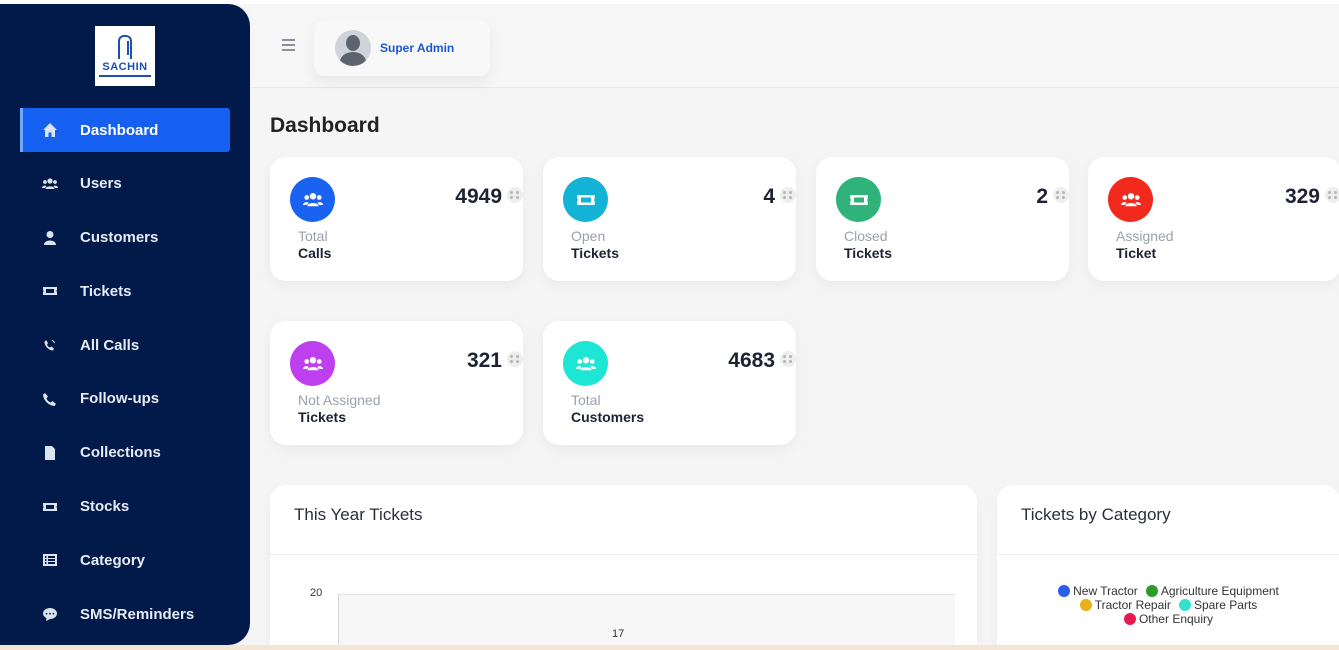 The width and height of the screenshot is (1339, 650). What do you see at coordinates (1132, 605) in the screenshot?
I see `legend-label: Tractor Repair` at bounding box center [1132, 605].